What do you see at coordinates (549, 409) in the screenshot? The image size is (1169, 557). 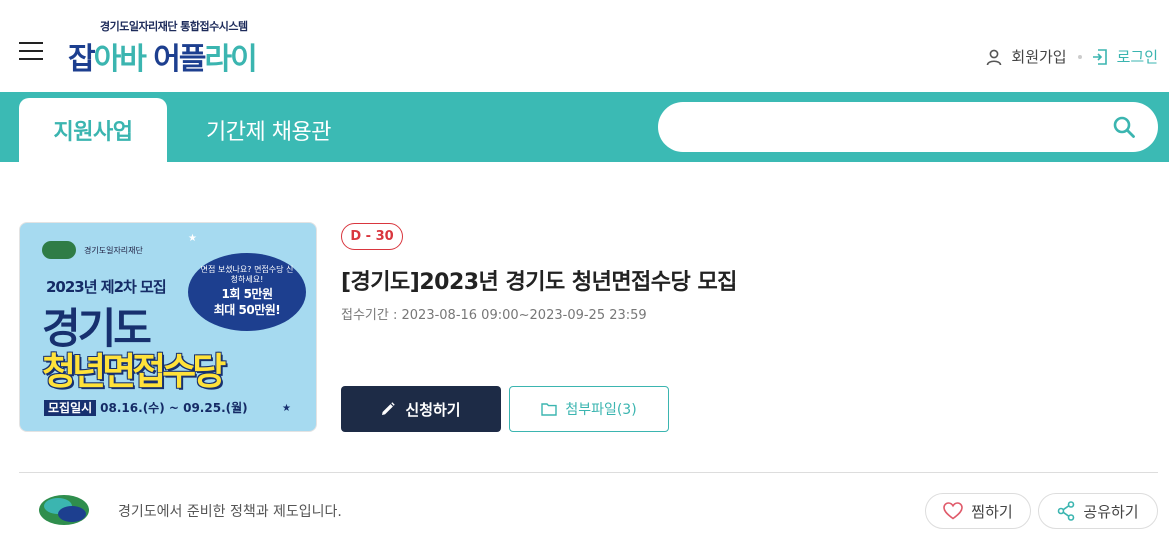 I see `folder-icon` at bounding box center [549, 409].